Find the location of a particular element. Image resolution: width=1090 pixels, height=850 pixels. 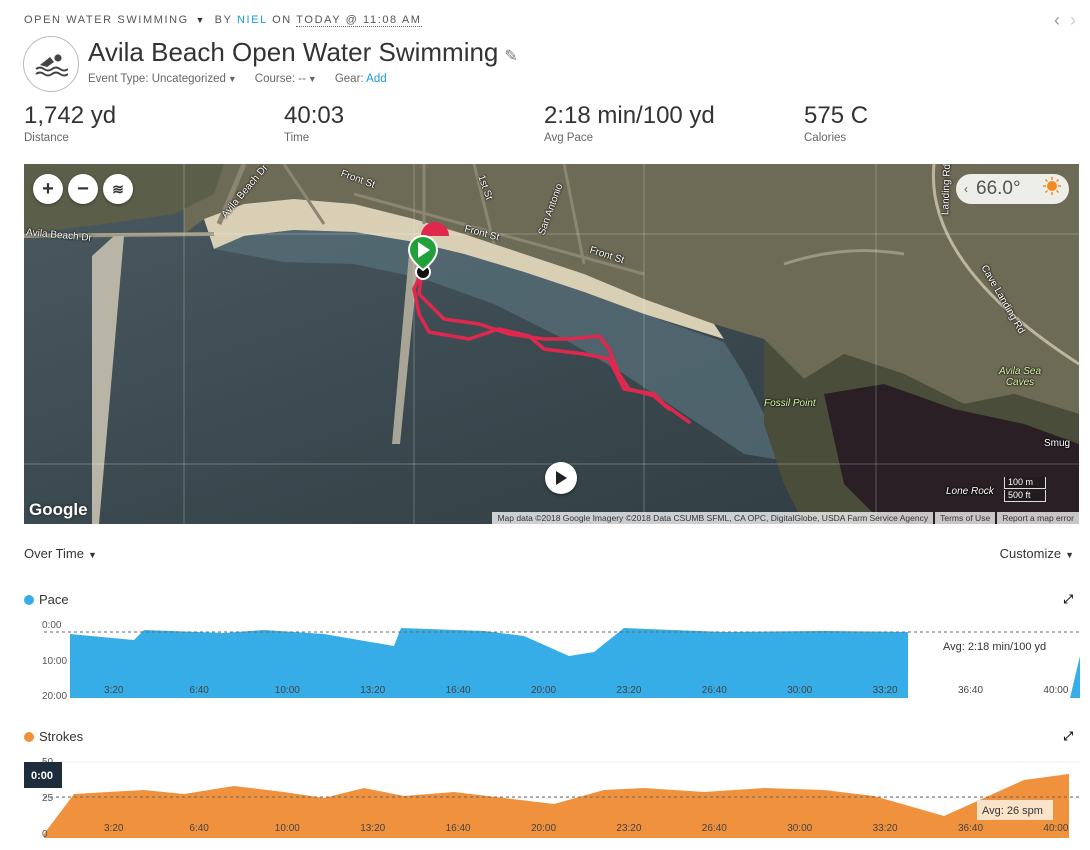

stat-value: 1,742 yd is located at coordinates (70, 115).